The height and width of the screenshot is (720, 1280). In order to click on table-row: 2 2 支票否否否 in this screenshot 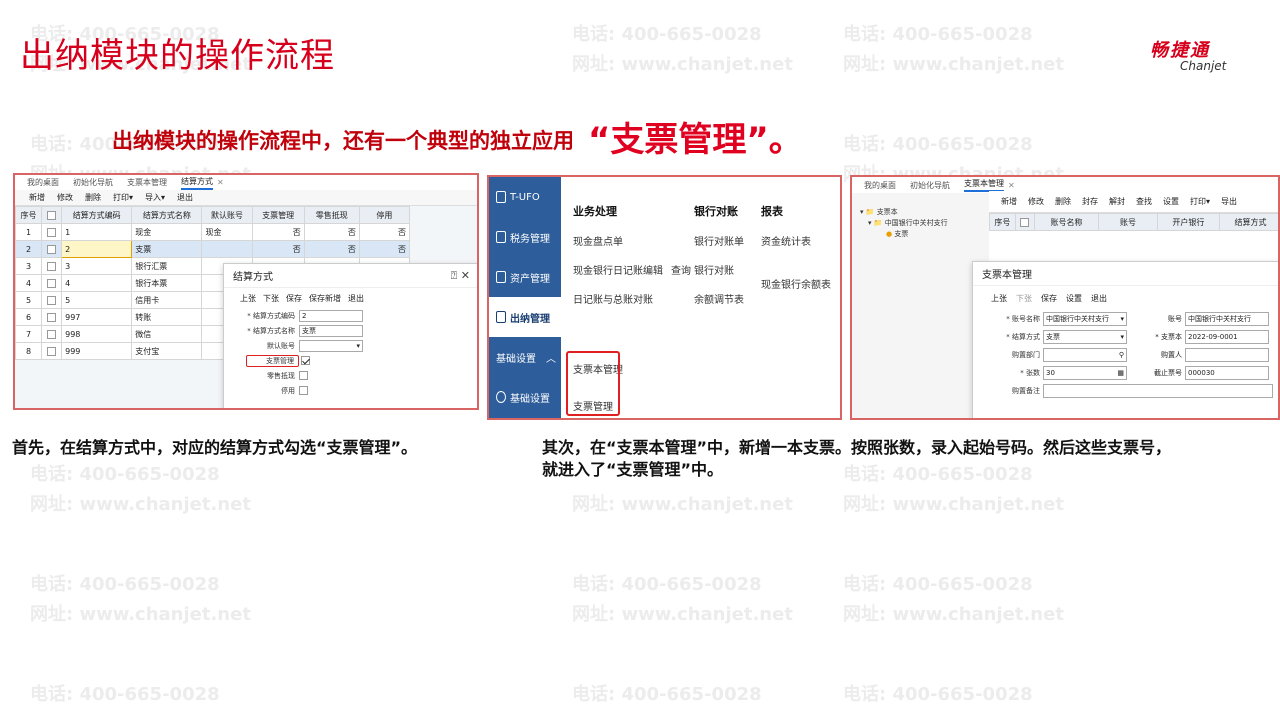, I will do `click(213, 249)`.